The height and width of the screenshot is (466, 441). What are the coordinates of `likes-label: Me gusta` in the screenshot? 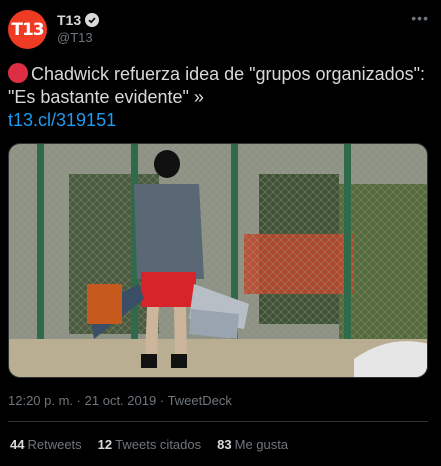 It's located at (261, 444).